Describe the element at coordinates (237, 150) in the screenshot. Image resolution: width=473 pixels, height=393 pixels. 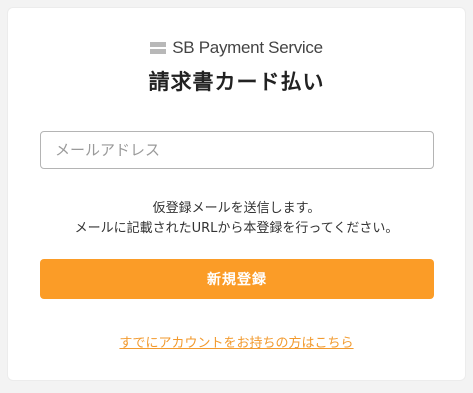
I see `email-field` at that location.